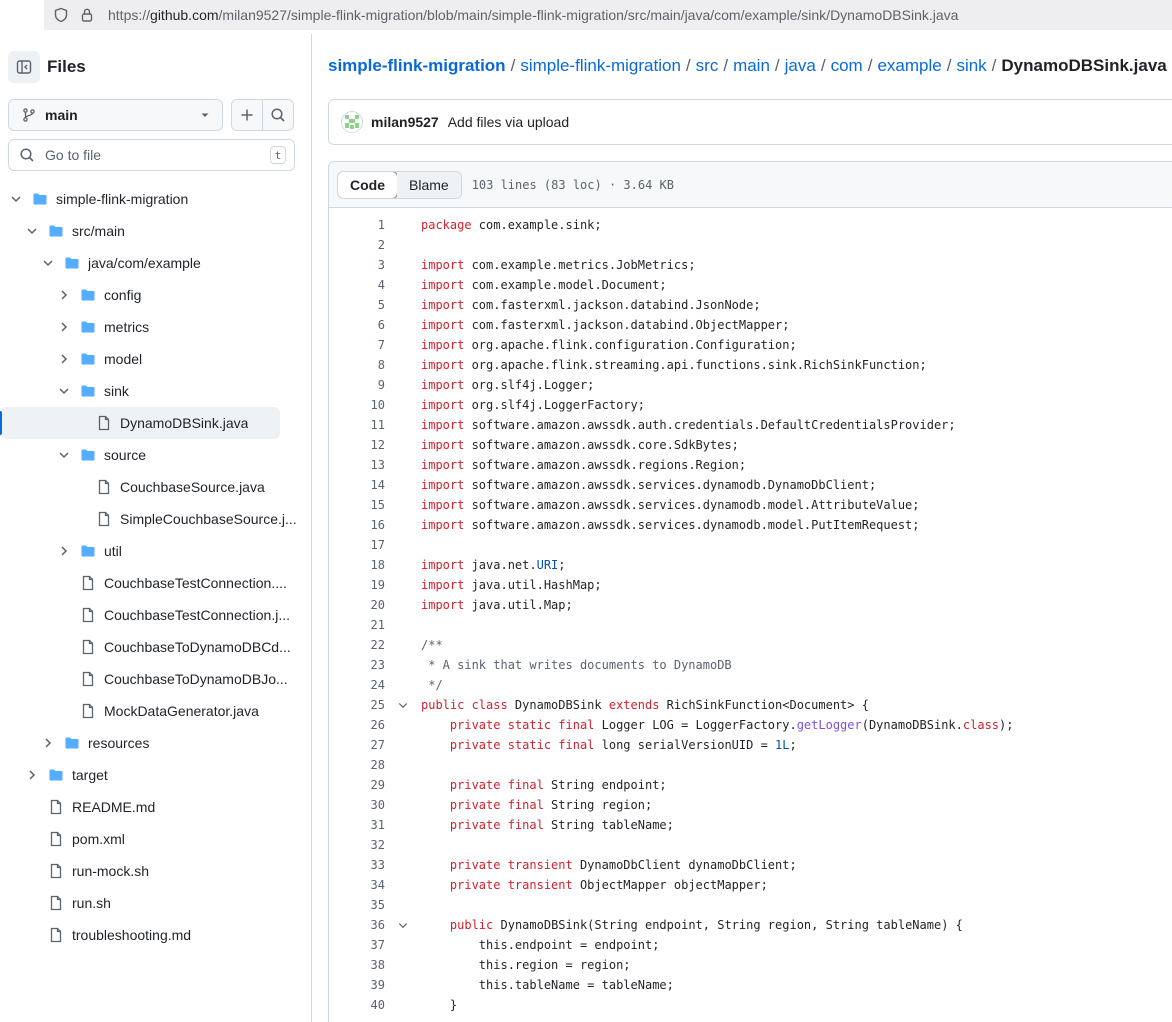 Image resolution: width=1172 pixels, height=1022 pixels. What do you see at coordinates (357, 465) in the screenshot?
I see `line-number: 13` at bounding box center [357, 465].